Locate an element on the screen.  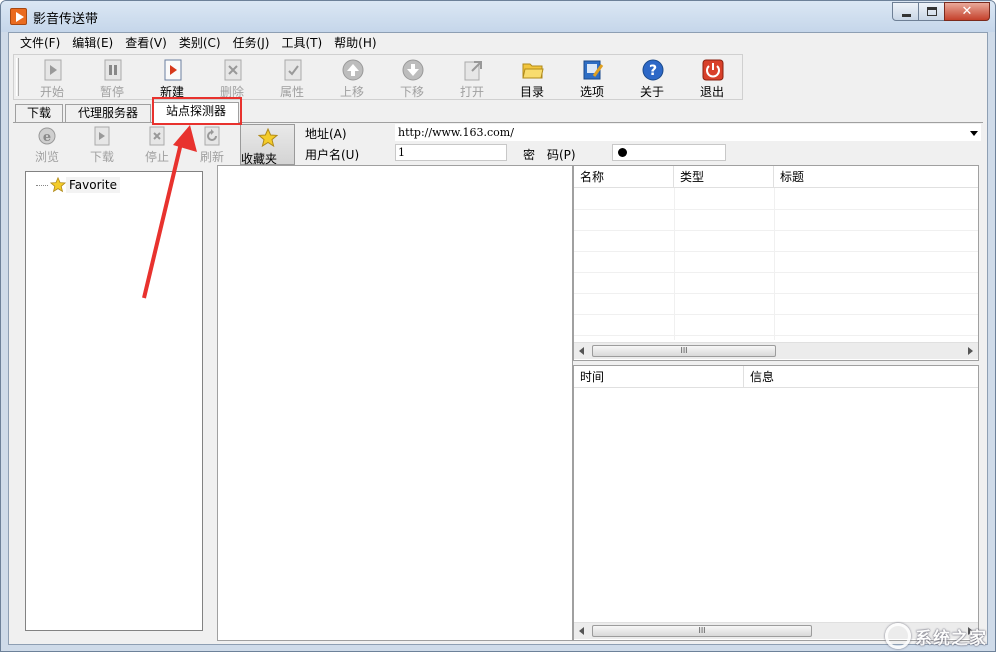
open-button: 打开 is located at coordinates (472, 78).